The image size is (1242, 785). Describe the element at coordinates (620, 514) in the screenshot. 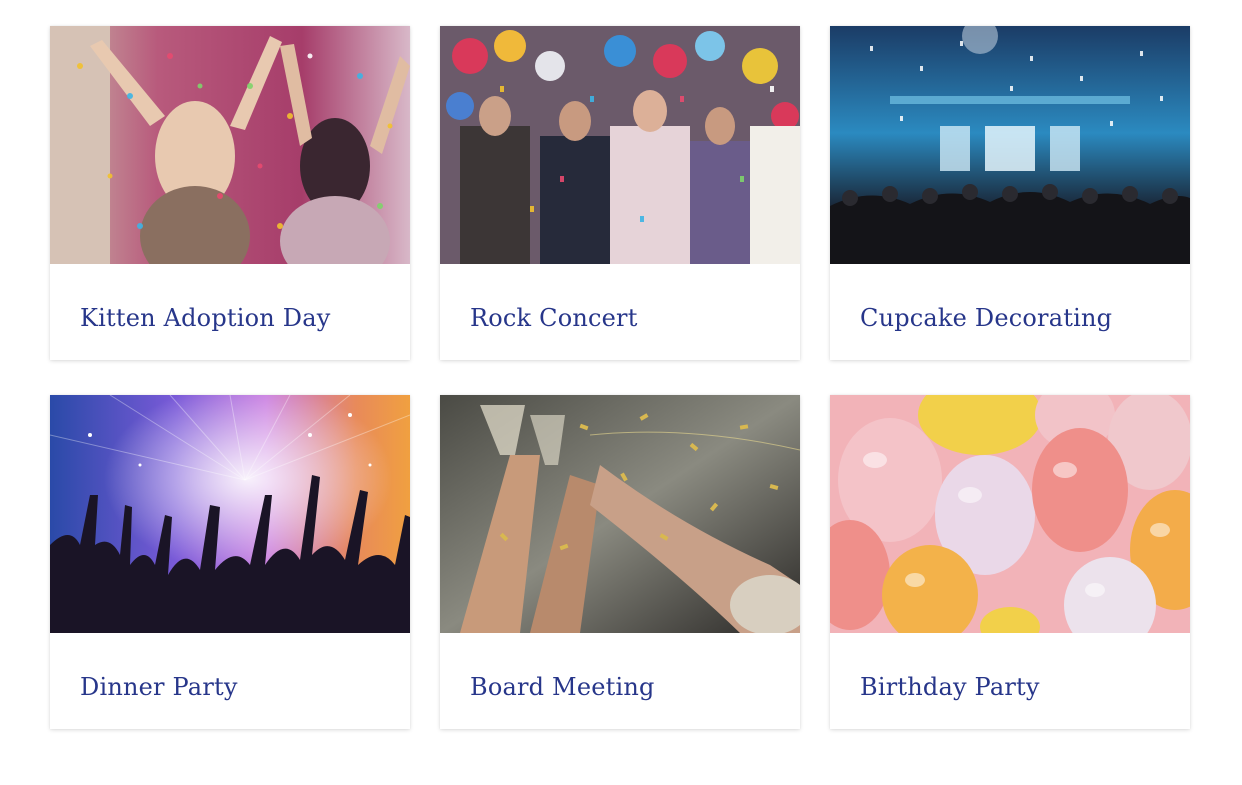

I see `event-image-champagne-toast` at that location.